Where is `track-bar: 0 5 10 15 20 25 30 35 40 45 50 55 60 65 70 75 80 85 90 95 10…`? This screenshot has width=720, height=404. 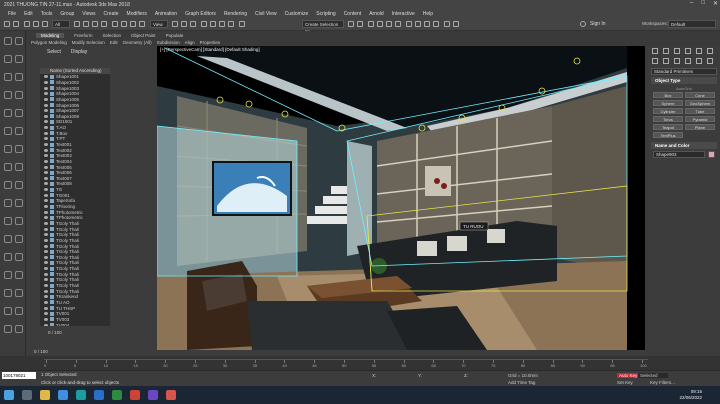
track-bar: 0 5 10 15 20 25 30 35 40 45 50 55 60 65 70 75 80 85 90 95 10… is located at coordinates (346, 363).